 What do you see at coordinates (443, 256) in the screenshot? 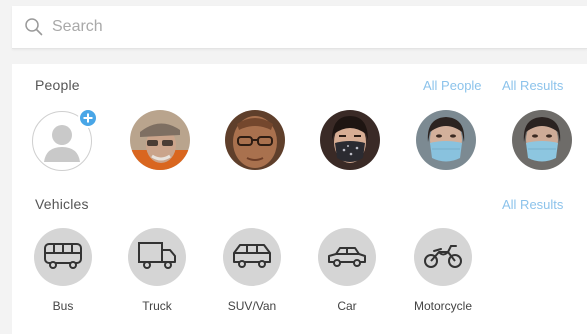
I see `motorcycle-icon` at bounding box center [443, 256].